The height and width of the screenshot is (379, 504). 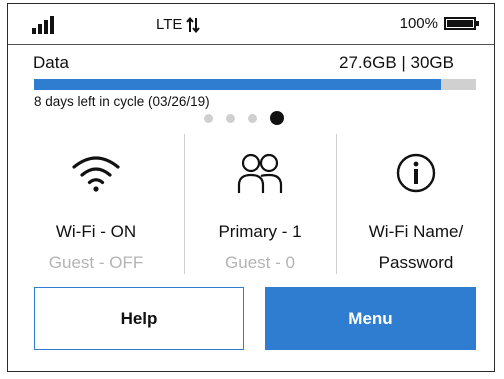 What do you see at coordinates (260, 173) in the screenshot?
I see `users-icon` at bounding box center [260, 173].